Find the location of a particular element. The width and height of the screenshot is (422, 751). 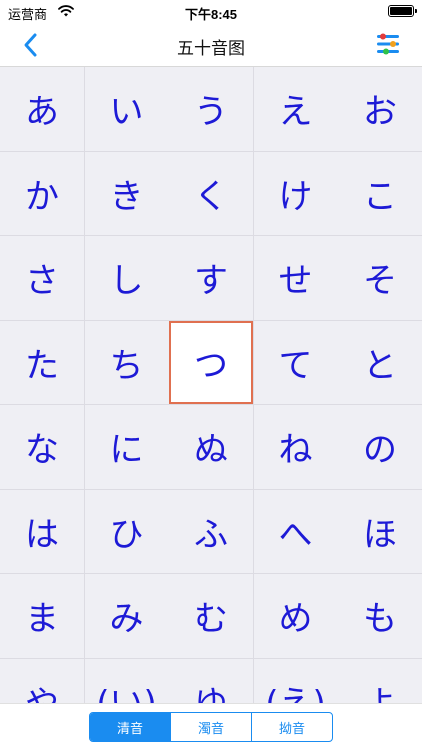

tab-seion: 清音 is located at coordinates (130, 727).